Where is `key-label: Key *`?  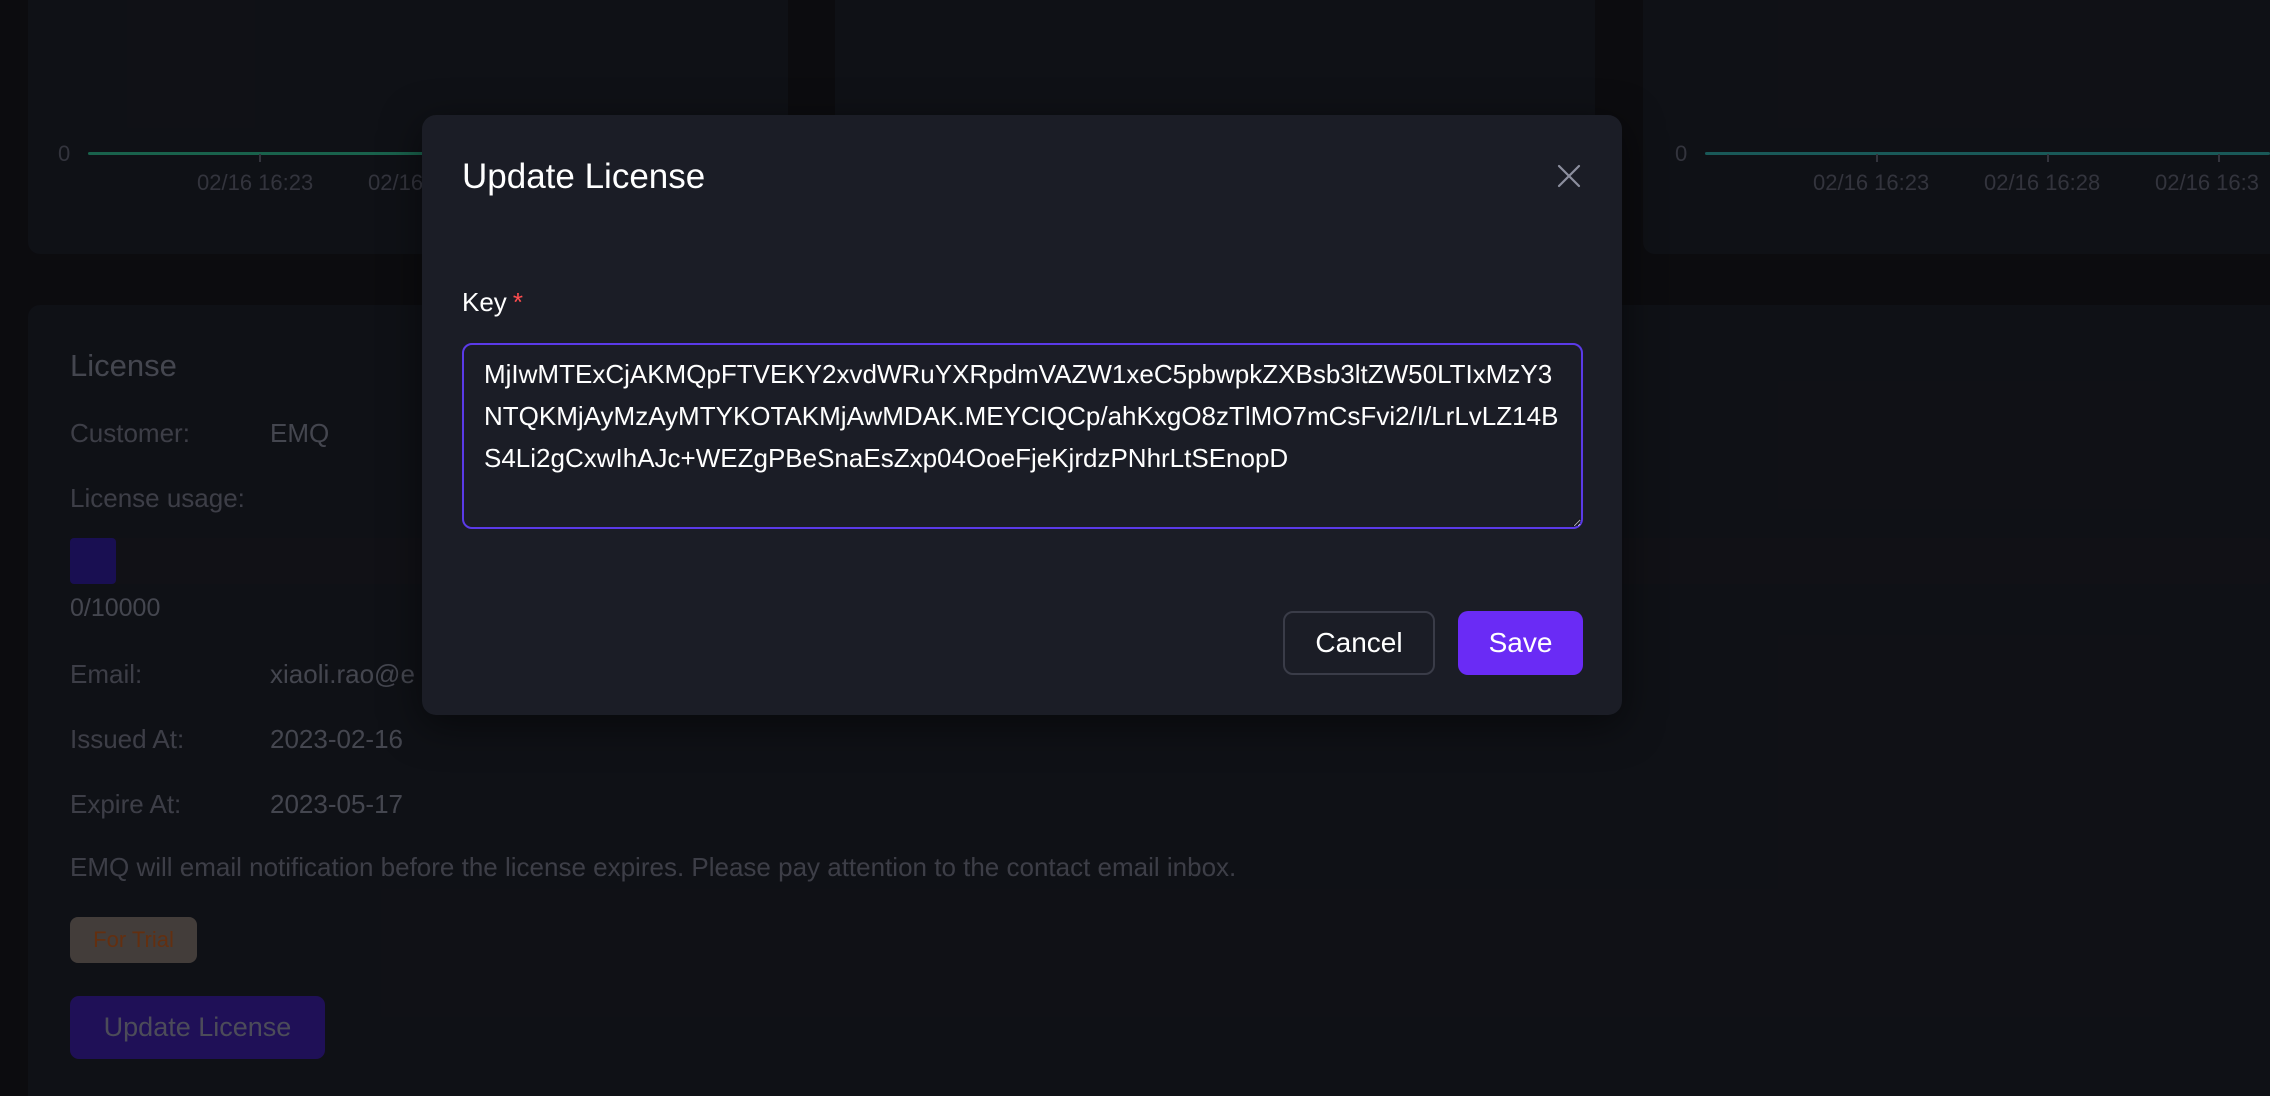 key-label: Key * is located at coordinates (492, 302).